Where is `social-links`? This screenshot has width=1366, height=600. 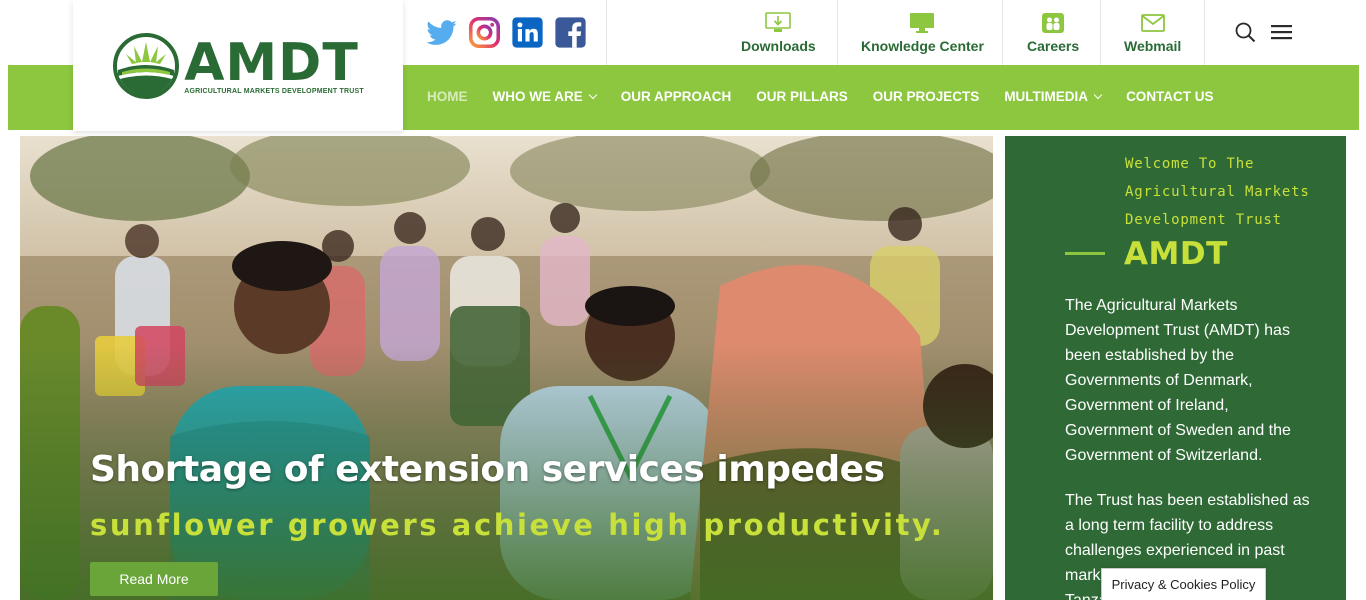
social-links is located at coordinates (506, 32).